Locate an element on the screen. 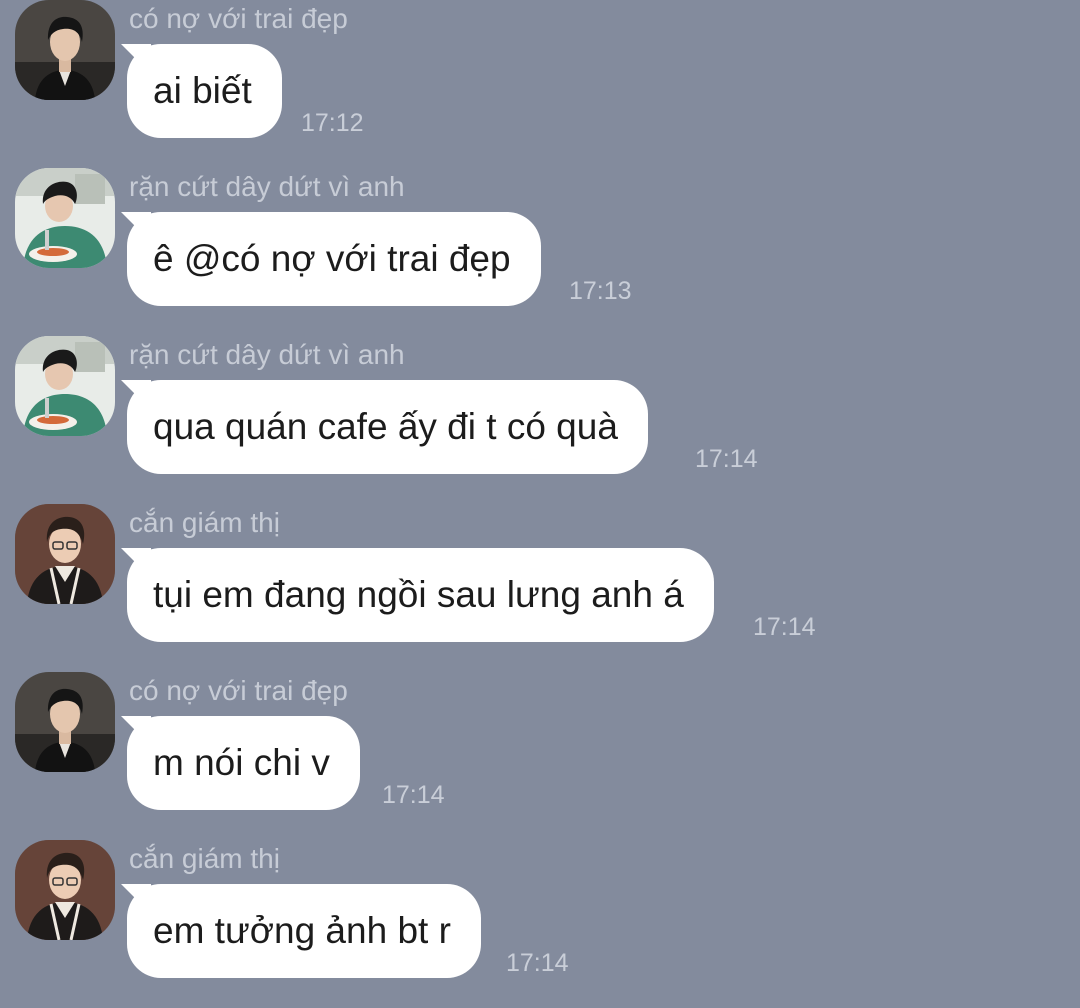  message-bubble: ê @có nợ với trai đẹp is located at coordinates (334, 259).